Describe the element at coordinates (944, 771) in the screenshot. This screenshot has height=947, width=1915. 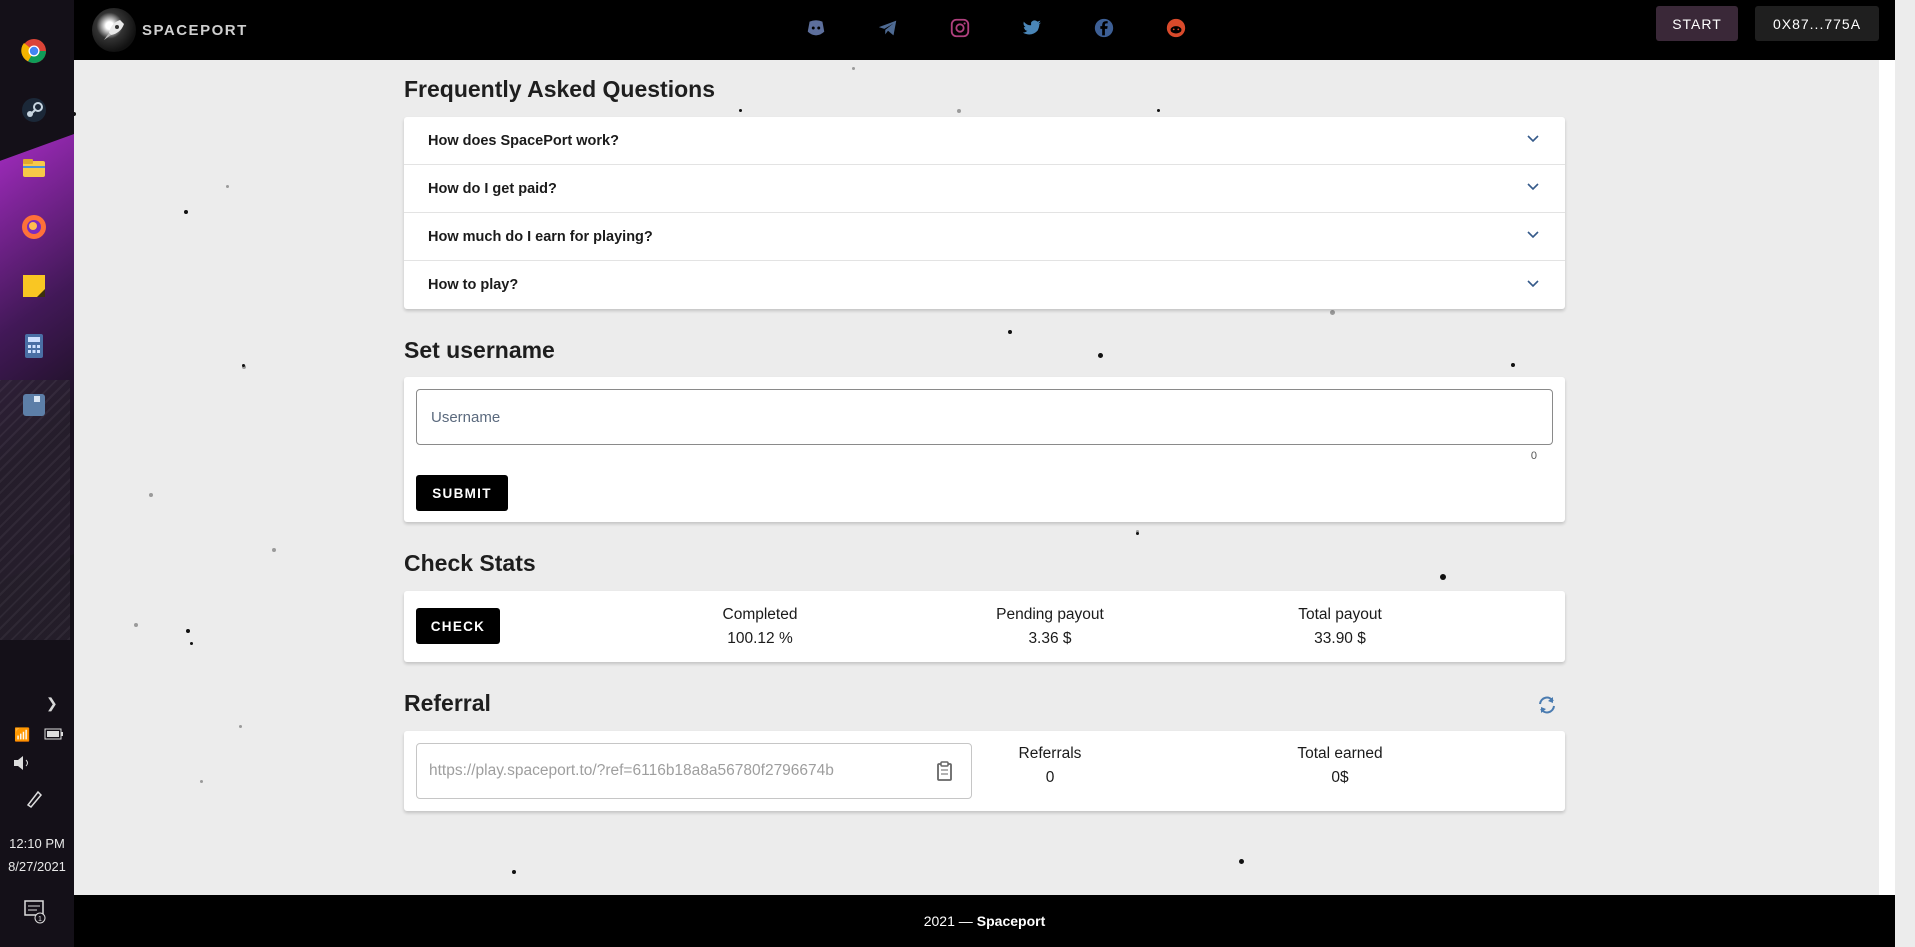
I see `clipboard-icon` at that location.